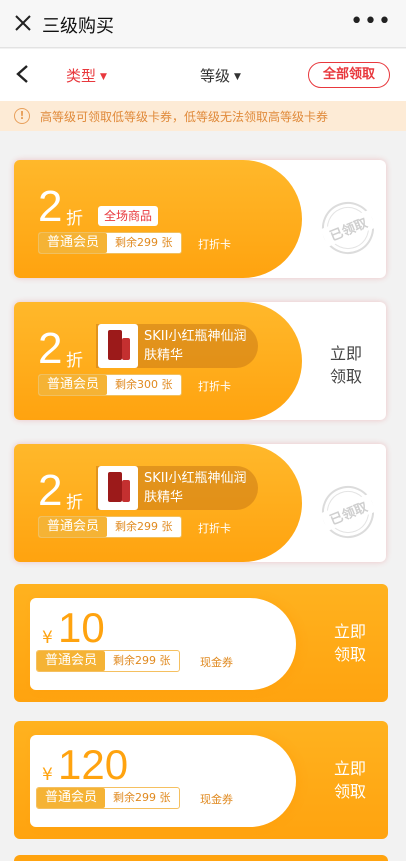 The height and width of the screenshot is (861, 406). Describe the element at coordinates (184, 117) in the screenshot. I see `notice-text: 高等级可领取低等级卡券，低等级无法领取高等级卡券` at that location.